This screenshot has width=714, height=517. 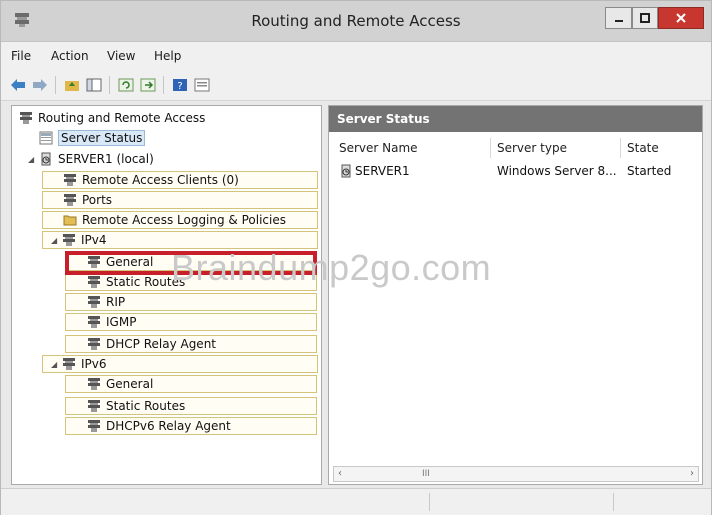 I want to click on tree-ipv4-igmp: IGMP, so click(x=111, y=322).